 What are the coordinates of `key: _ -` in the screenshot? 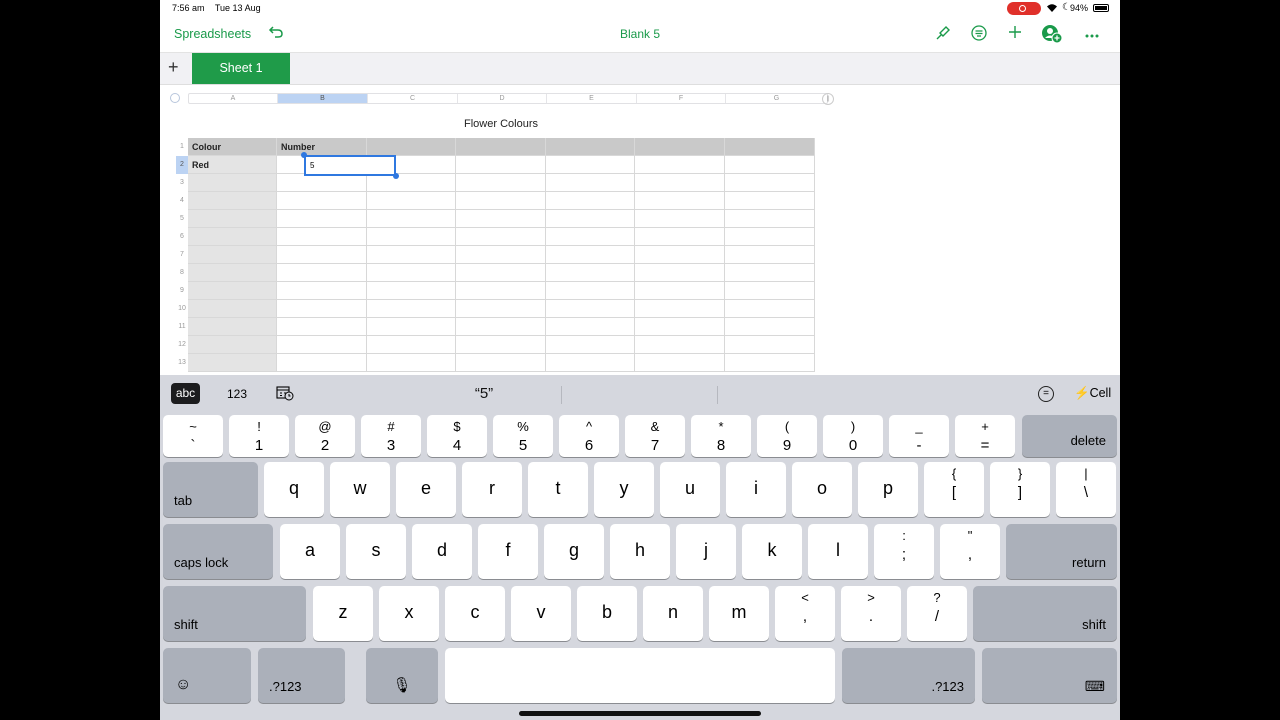 It's located at (919, 436).